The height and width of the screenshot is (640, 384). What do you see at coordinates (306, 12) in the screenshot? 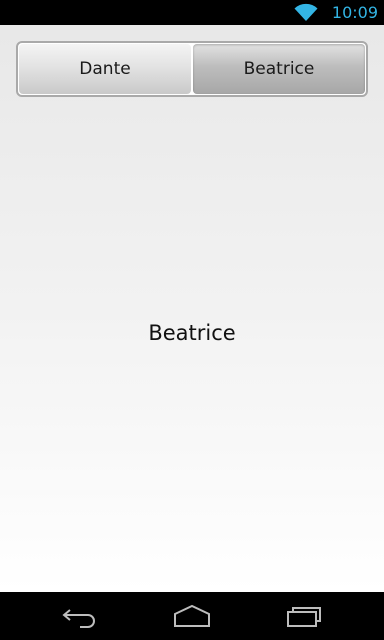
I see `wifi-icon` at bounding box center [306, 12].